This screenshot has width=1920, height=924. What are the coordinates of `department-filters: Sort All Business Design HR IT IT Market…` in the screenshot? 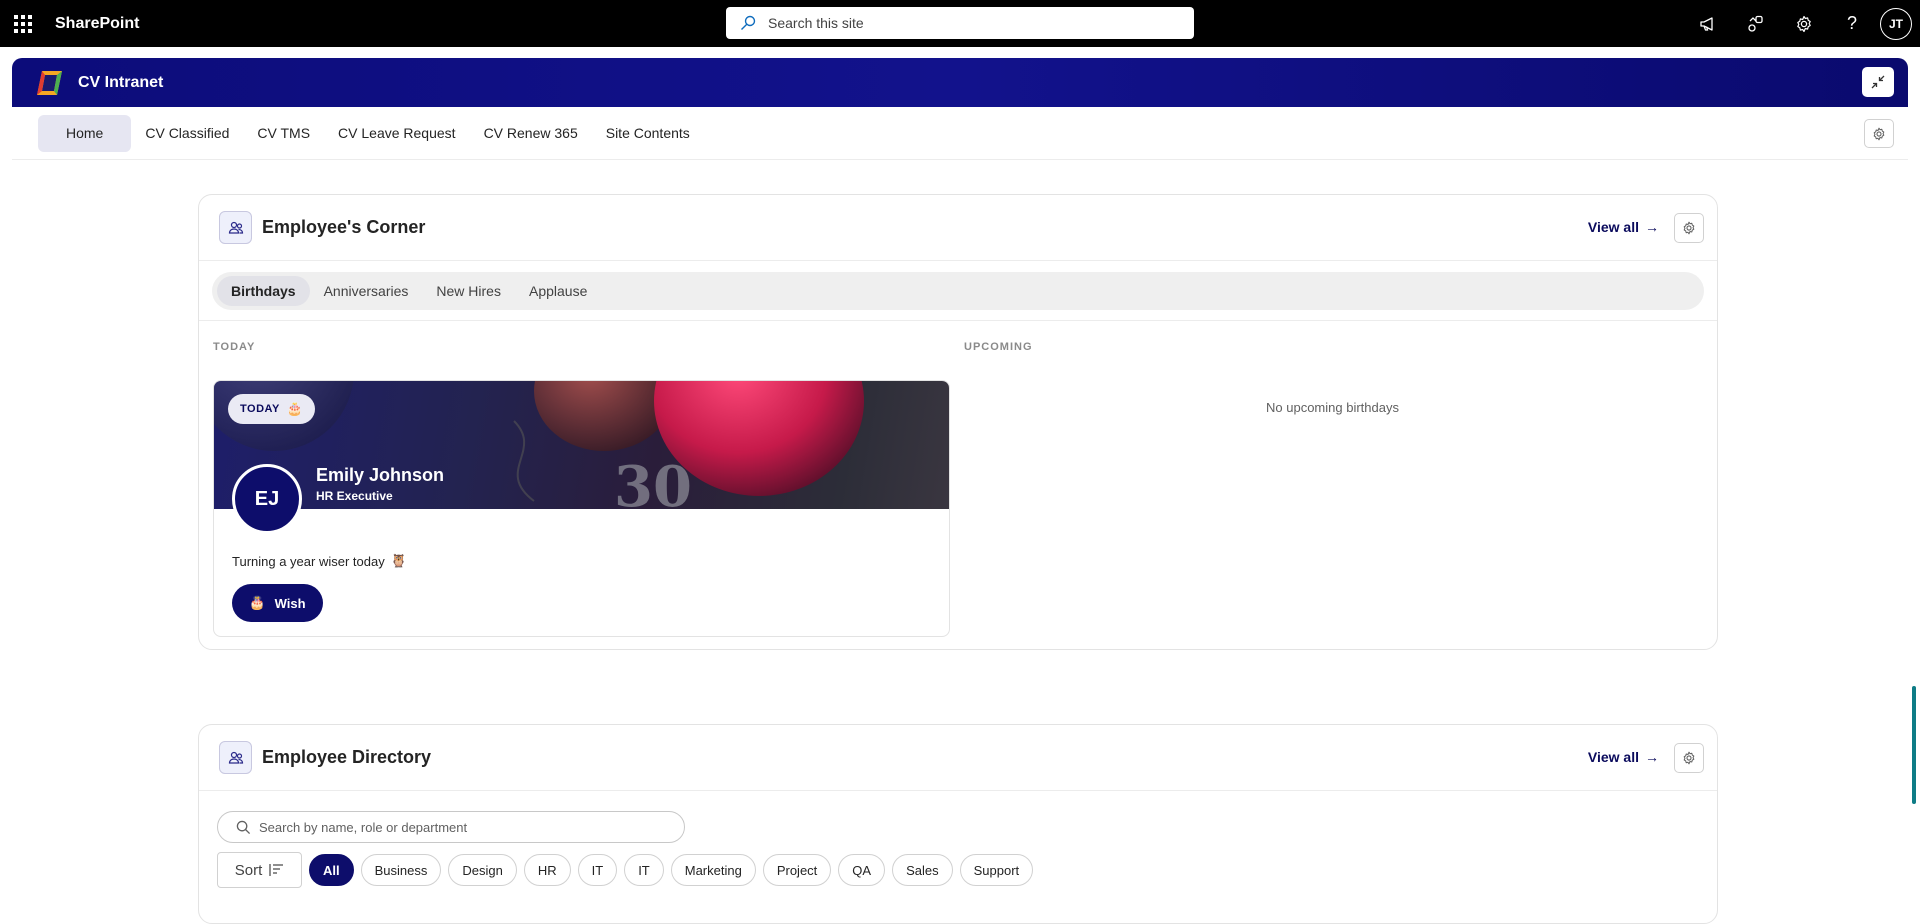 It's located at (625, 870).